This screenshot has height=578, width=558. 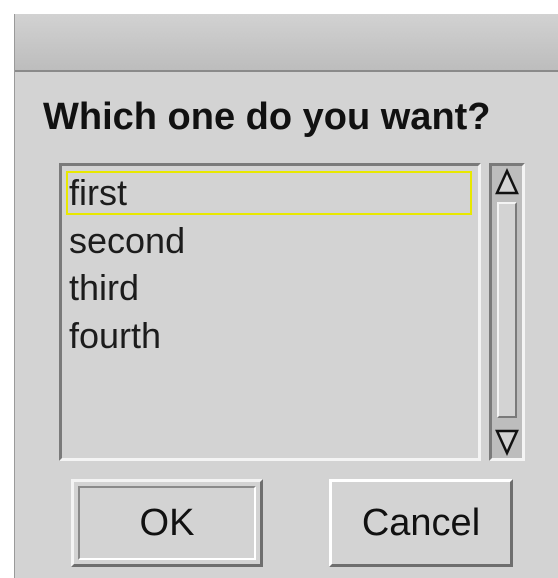 What do you see at coordinates (507, 441) in the screenshot?
I see `scroll-down-arrow-icon` at bounding box center [507, 441].